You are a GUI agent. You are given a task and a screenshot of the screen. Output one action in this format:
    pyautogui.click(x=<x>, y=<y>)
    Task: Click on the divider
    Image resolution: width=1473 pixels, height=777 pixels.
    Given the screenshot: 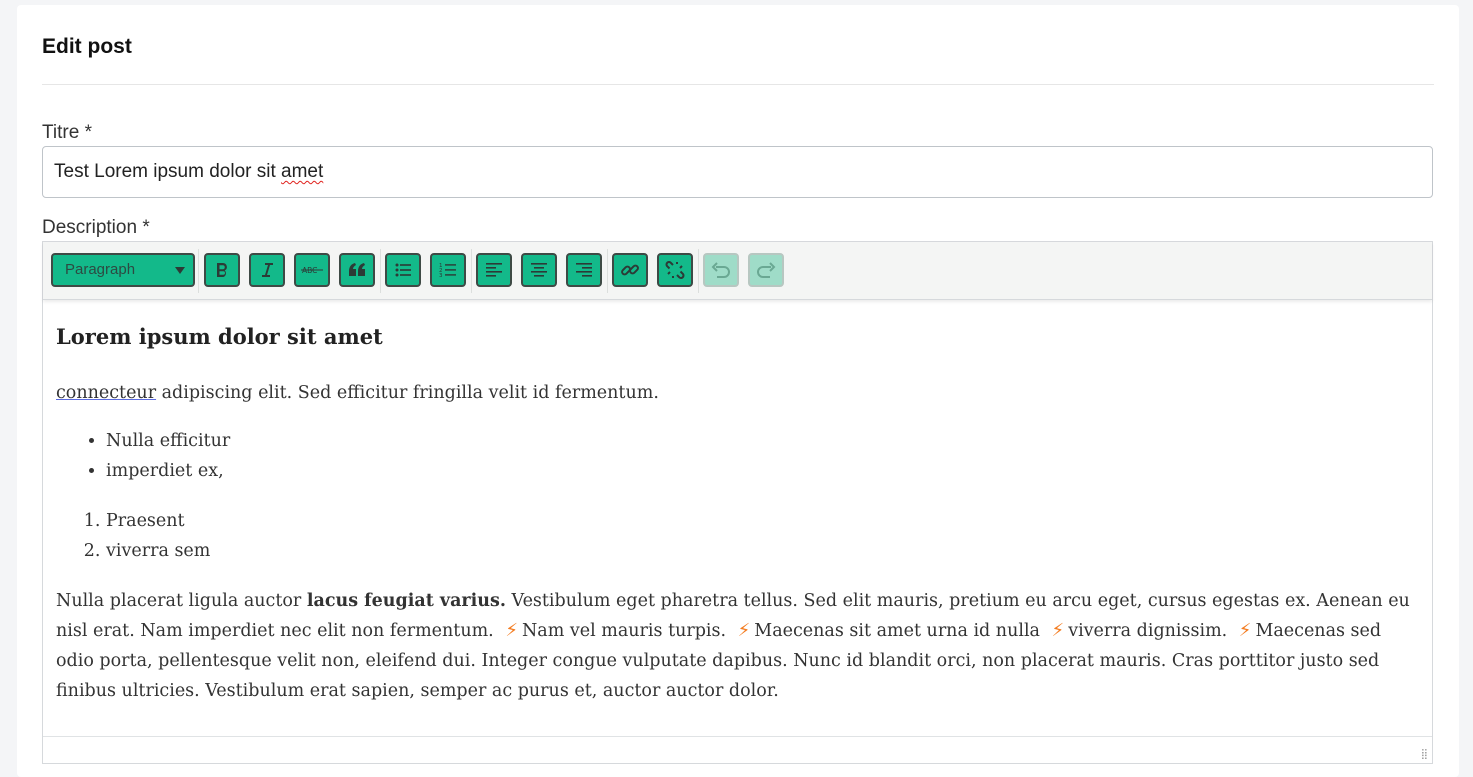 What is the action you would take?
    pyautogui.click(x=738, y=84)
    